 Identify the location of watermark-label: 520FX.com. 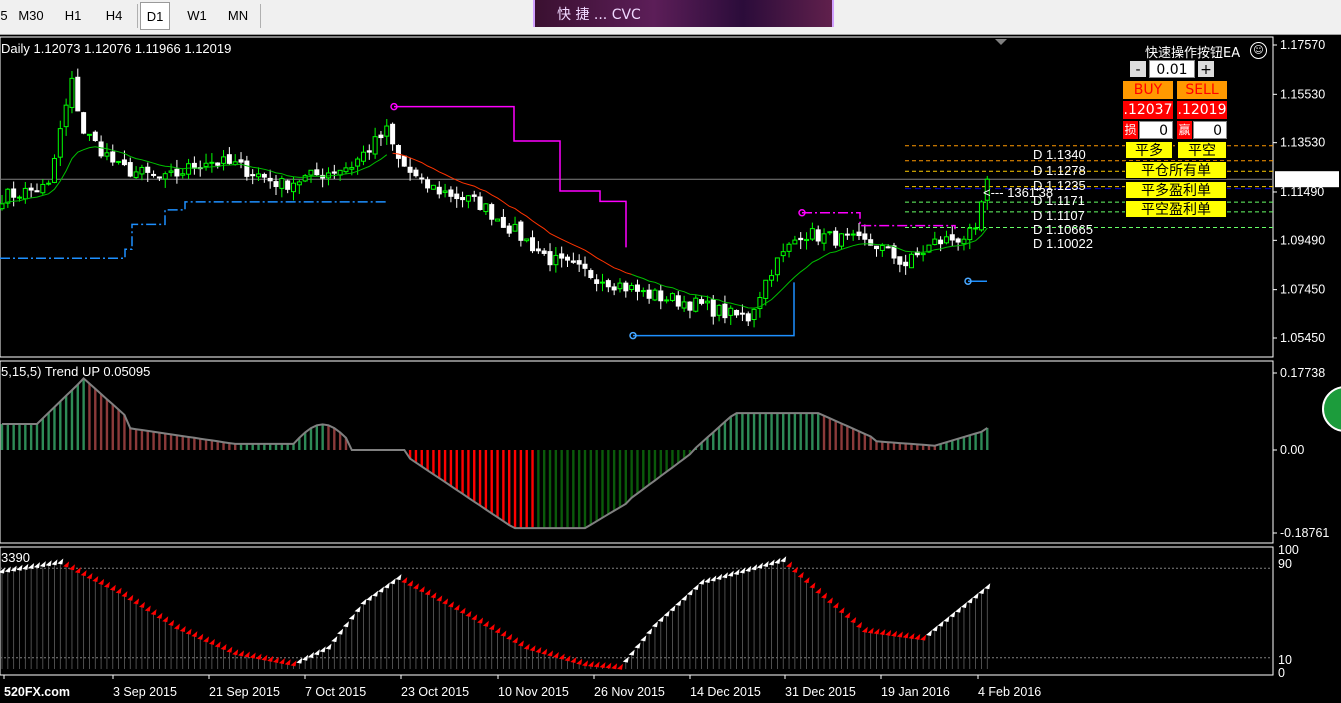
(37, 692).